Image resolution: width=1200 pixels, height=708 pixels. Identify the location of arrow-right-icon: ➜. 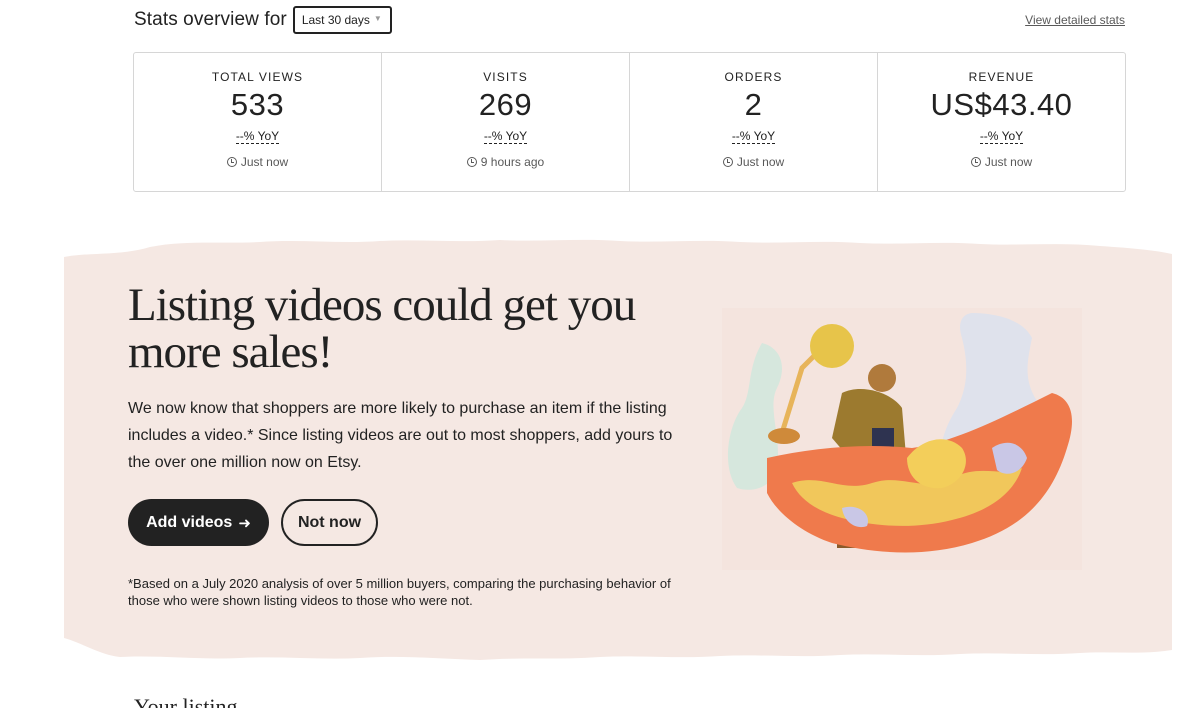
(244, 523).